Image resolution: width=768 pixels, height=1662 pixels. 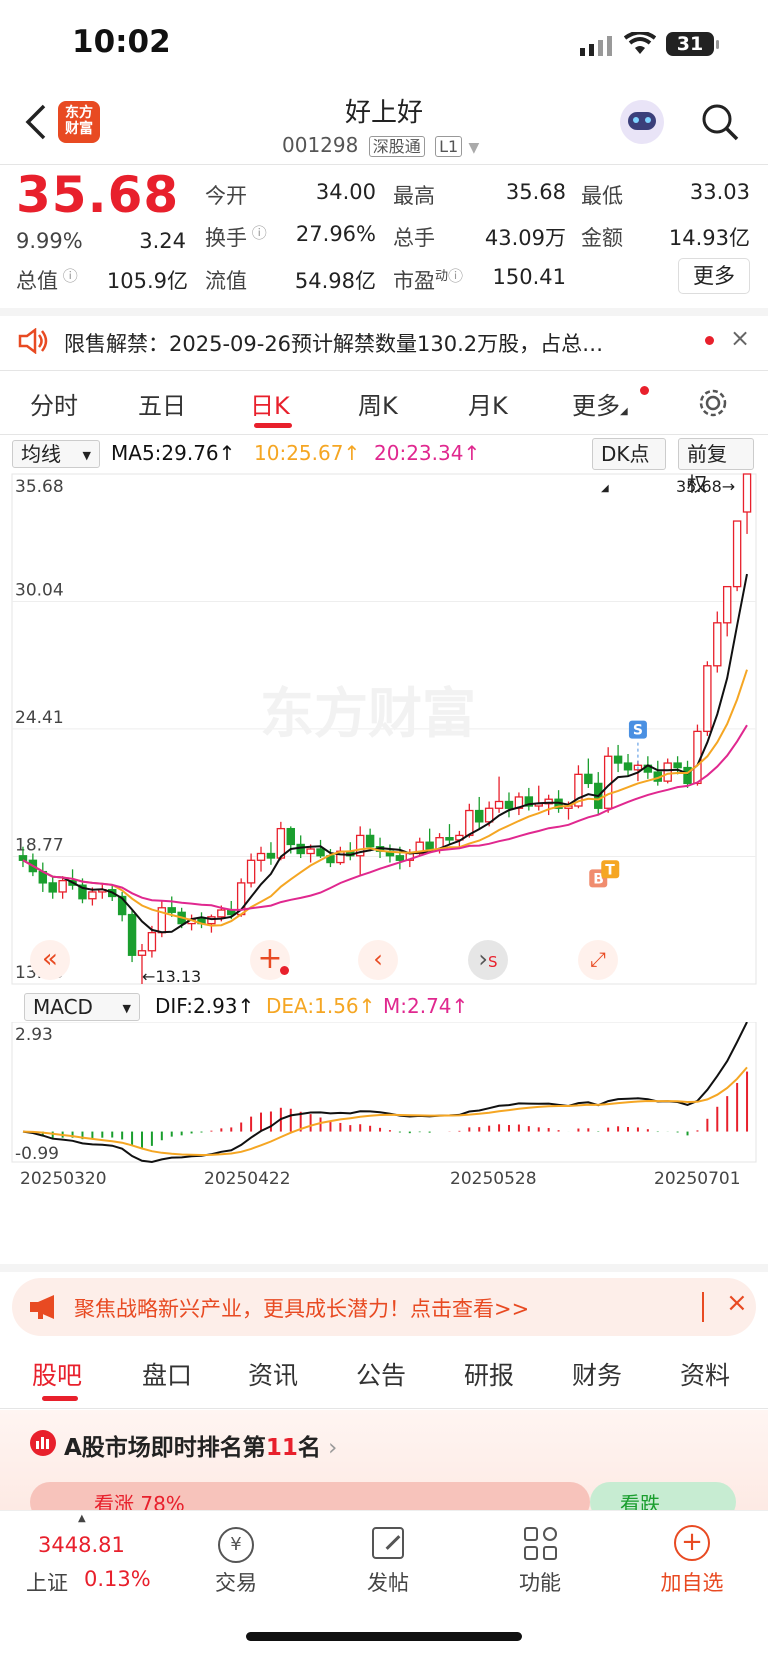 I want to click on nav-add-watch: 加自选, so click(x=692, y=1582).